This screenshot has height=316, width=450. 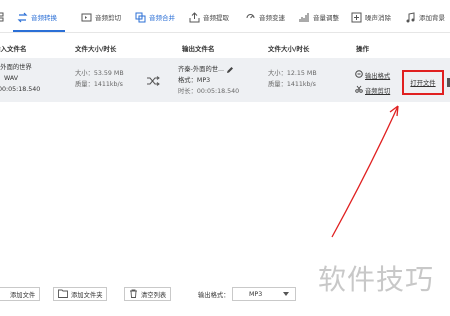 What do you see at coordinates (154, 295) in the screenshot?
I see `clear-list-label: 清空列表` at bounding box center [154, 295].